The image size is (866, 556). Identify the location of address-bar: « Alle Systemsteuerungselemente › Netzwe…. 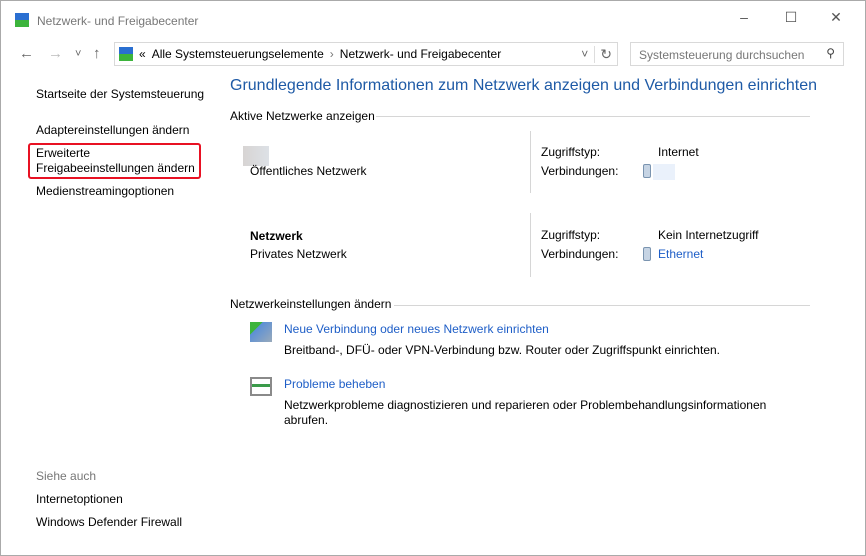
(366, 54).